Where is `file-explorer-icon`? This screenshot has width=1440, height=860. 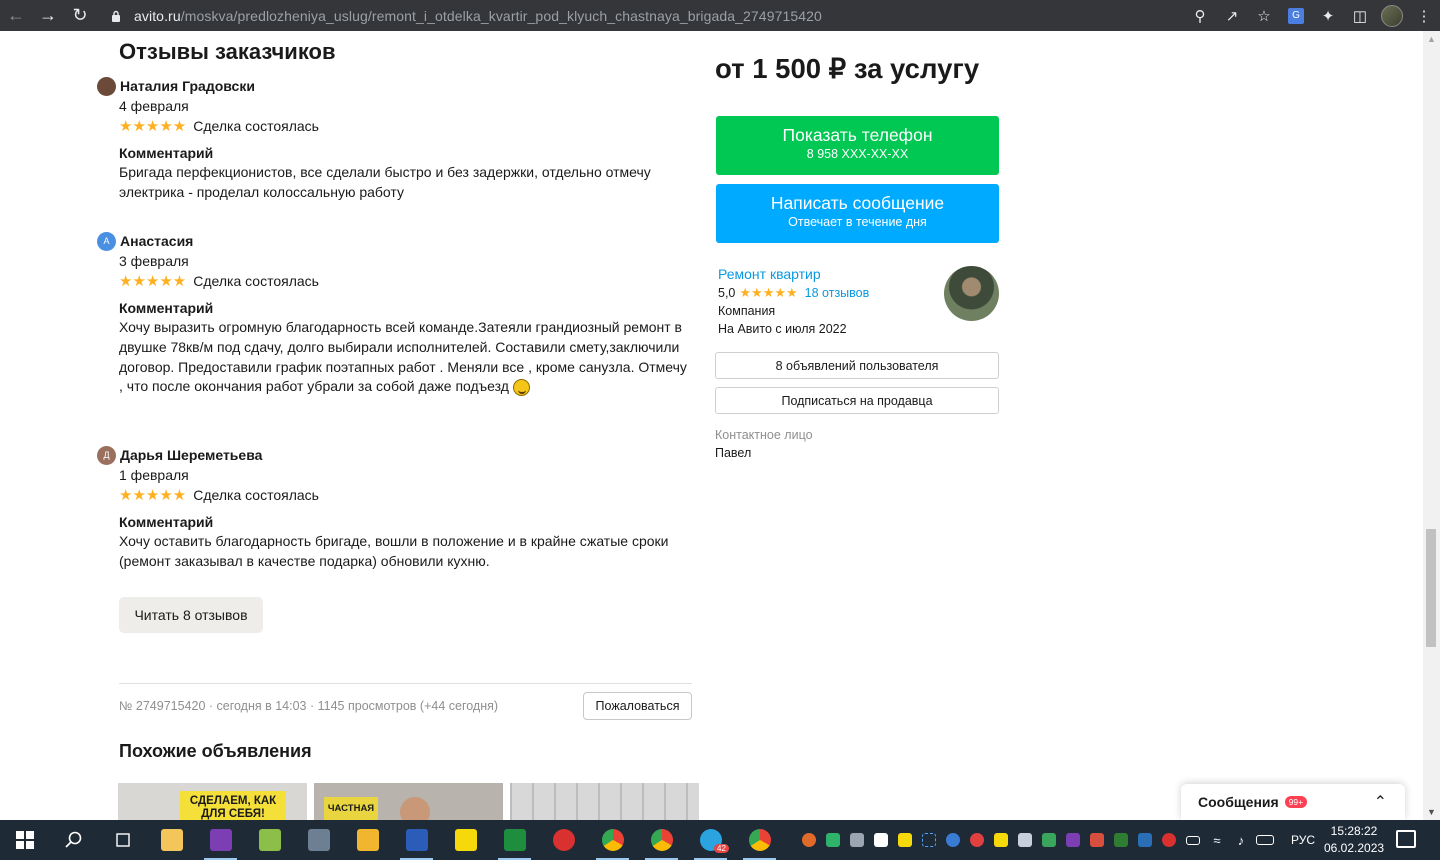 file-explorer-icon is located at coordinates (171, 840).